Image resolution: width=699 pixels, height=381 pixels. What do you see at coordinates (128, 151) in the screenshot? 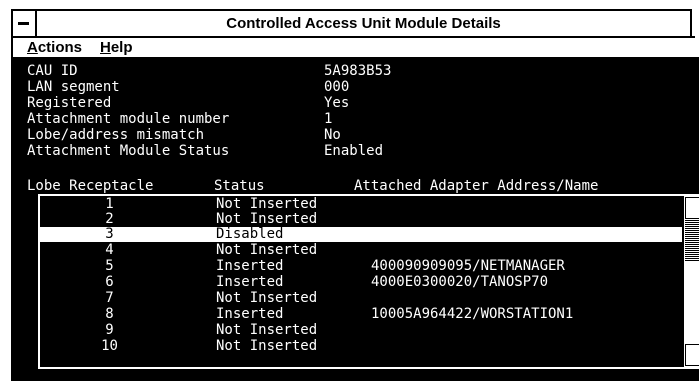
I see `field-label-attachment-module-status: Attachment Module Status` at bounding box center [128, 151].